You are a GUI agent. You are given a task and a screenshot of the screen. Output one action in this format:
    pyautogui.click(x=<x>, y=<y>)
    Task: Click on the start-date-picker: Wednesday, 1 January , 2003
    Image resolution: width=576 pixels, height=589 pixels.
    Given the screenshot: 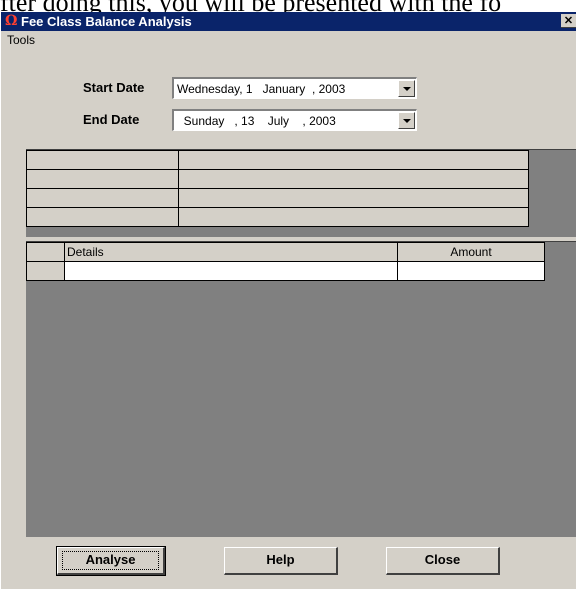 What is the action you would take?
    pyautogui.click(x=294, y=88)
    